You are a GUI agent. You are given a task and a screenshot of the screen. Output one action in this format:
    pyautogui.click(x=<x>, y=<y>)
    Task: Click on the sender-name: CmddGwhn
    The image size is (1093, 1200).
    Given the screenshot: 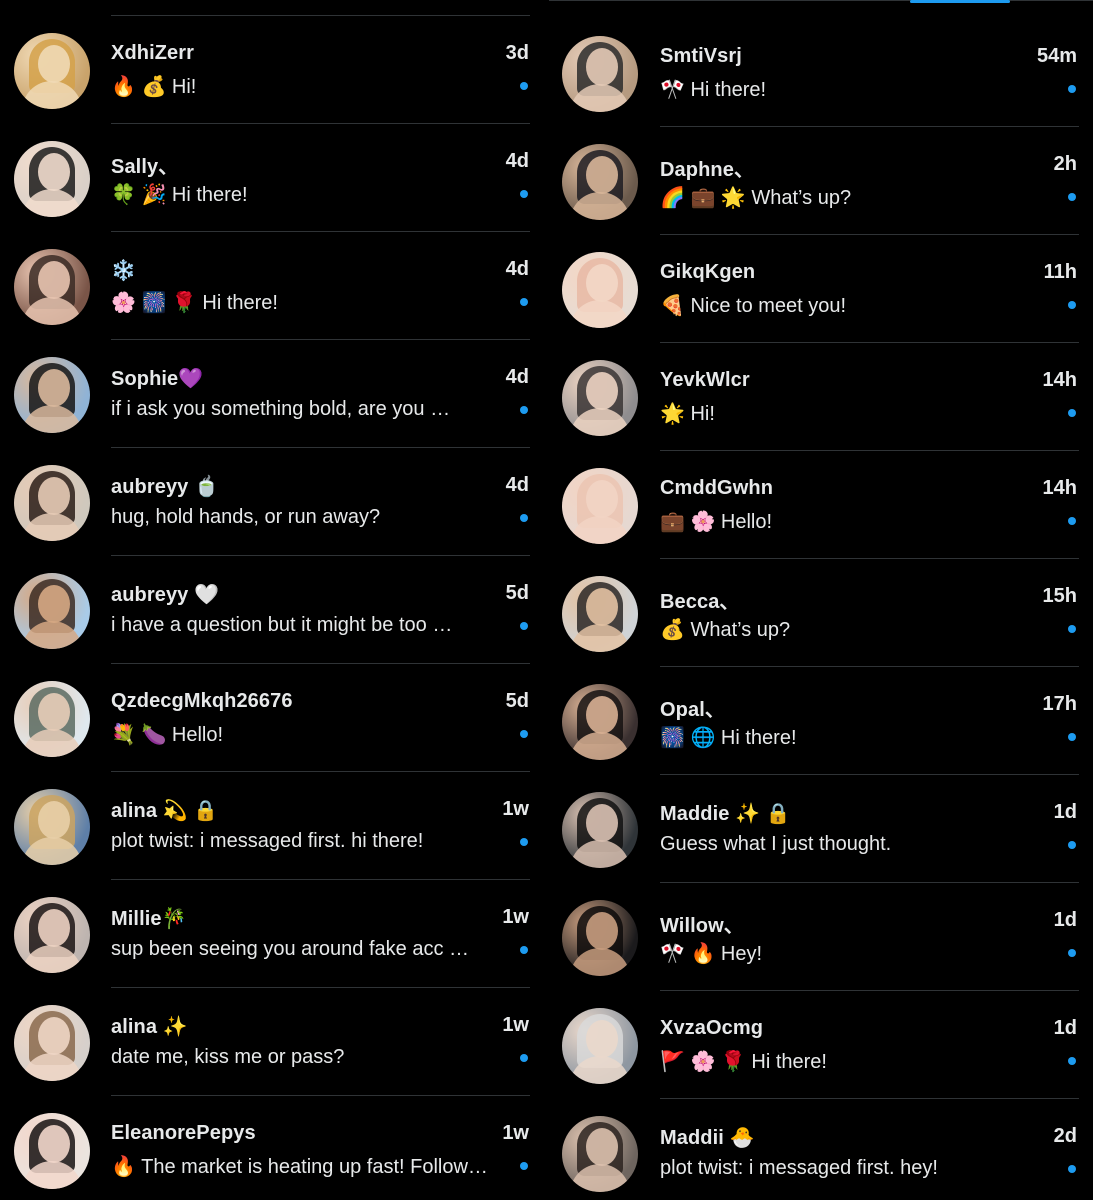 What is the action you would take?
    pyautogui.click(x=717, y=488)
    